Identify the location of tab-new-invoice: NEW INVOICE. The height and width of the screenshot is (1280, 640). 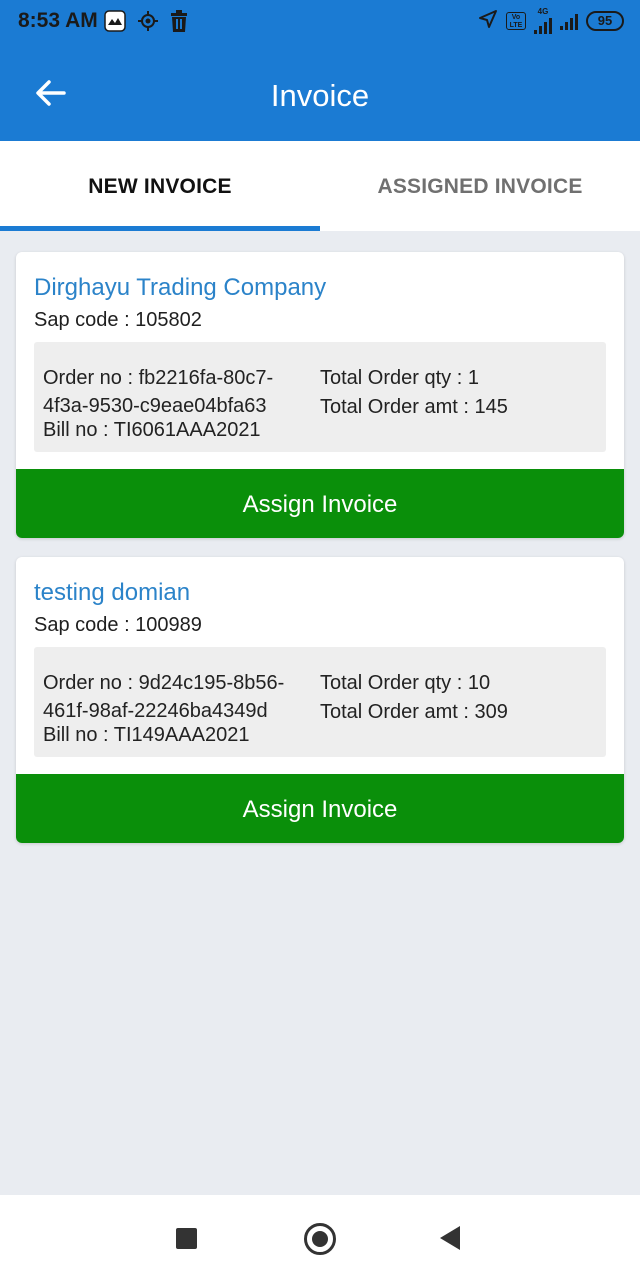
(160, 186).